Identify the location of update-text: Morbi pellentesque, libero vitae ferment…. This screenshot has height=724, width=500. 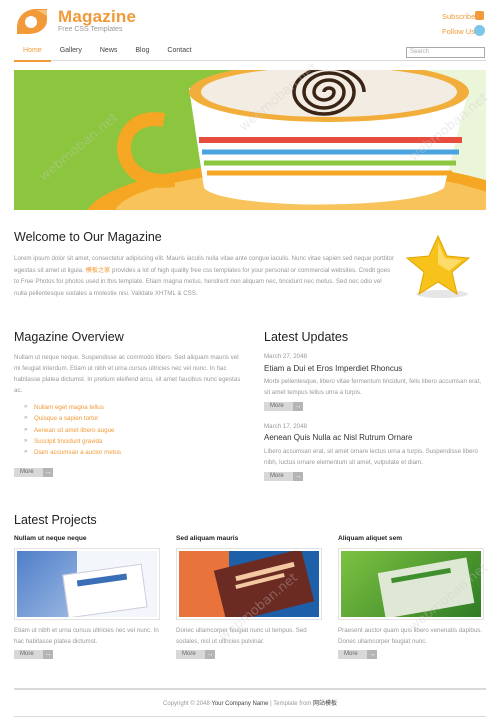
(373, 387).